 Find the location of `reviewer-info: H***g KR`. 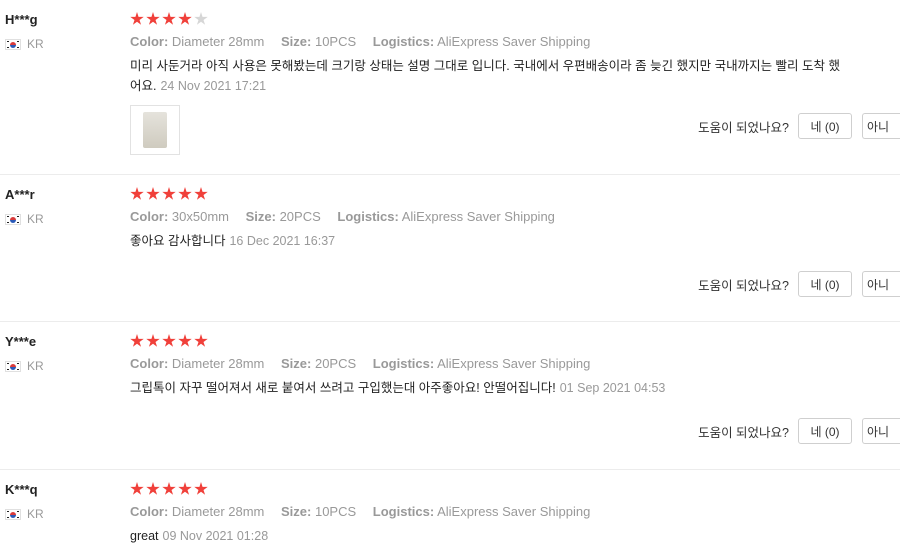

reviewer-info: H***g KR is located at coordinates (24, 31).